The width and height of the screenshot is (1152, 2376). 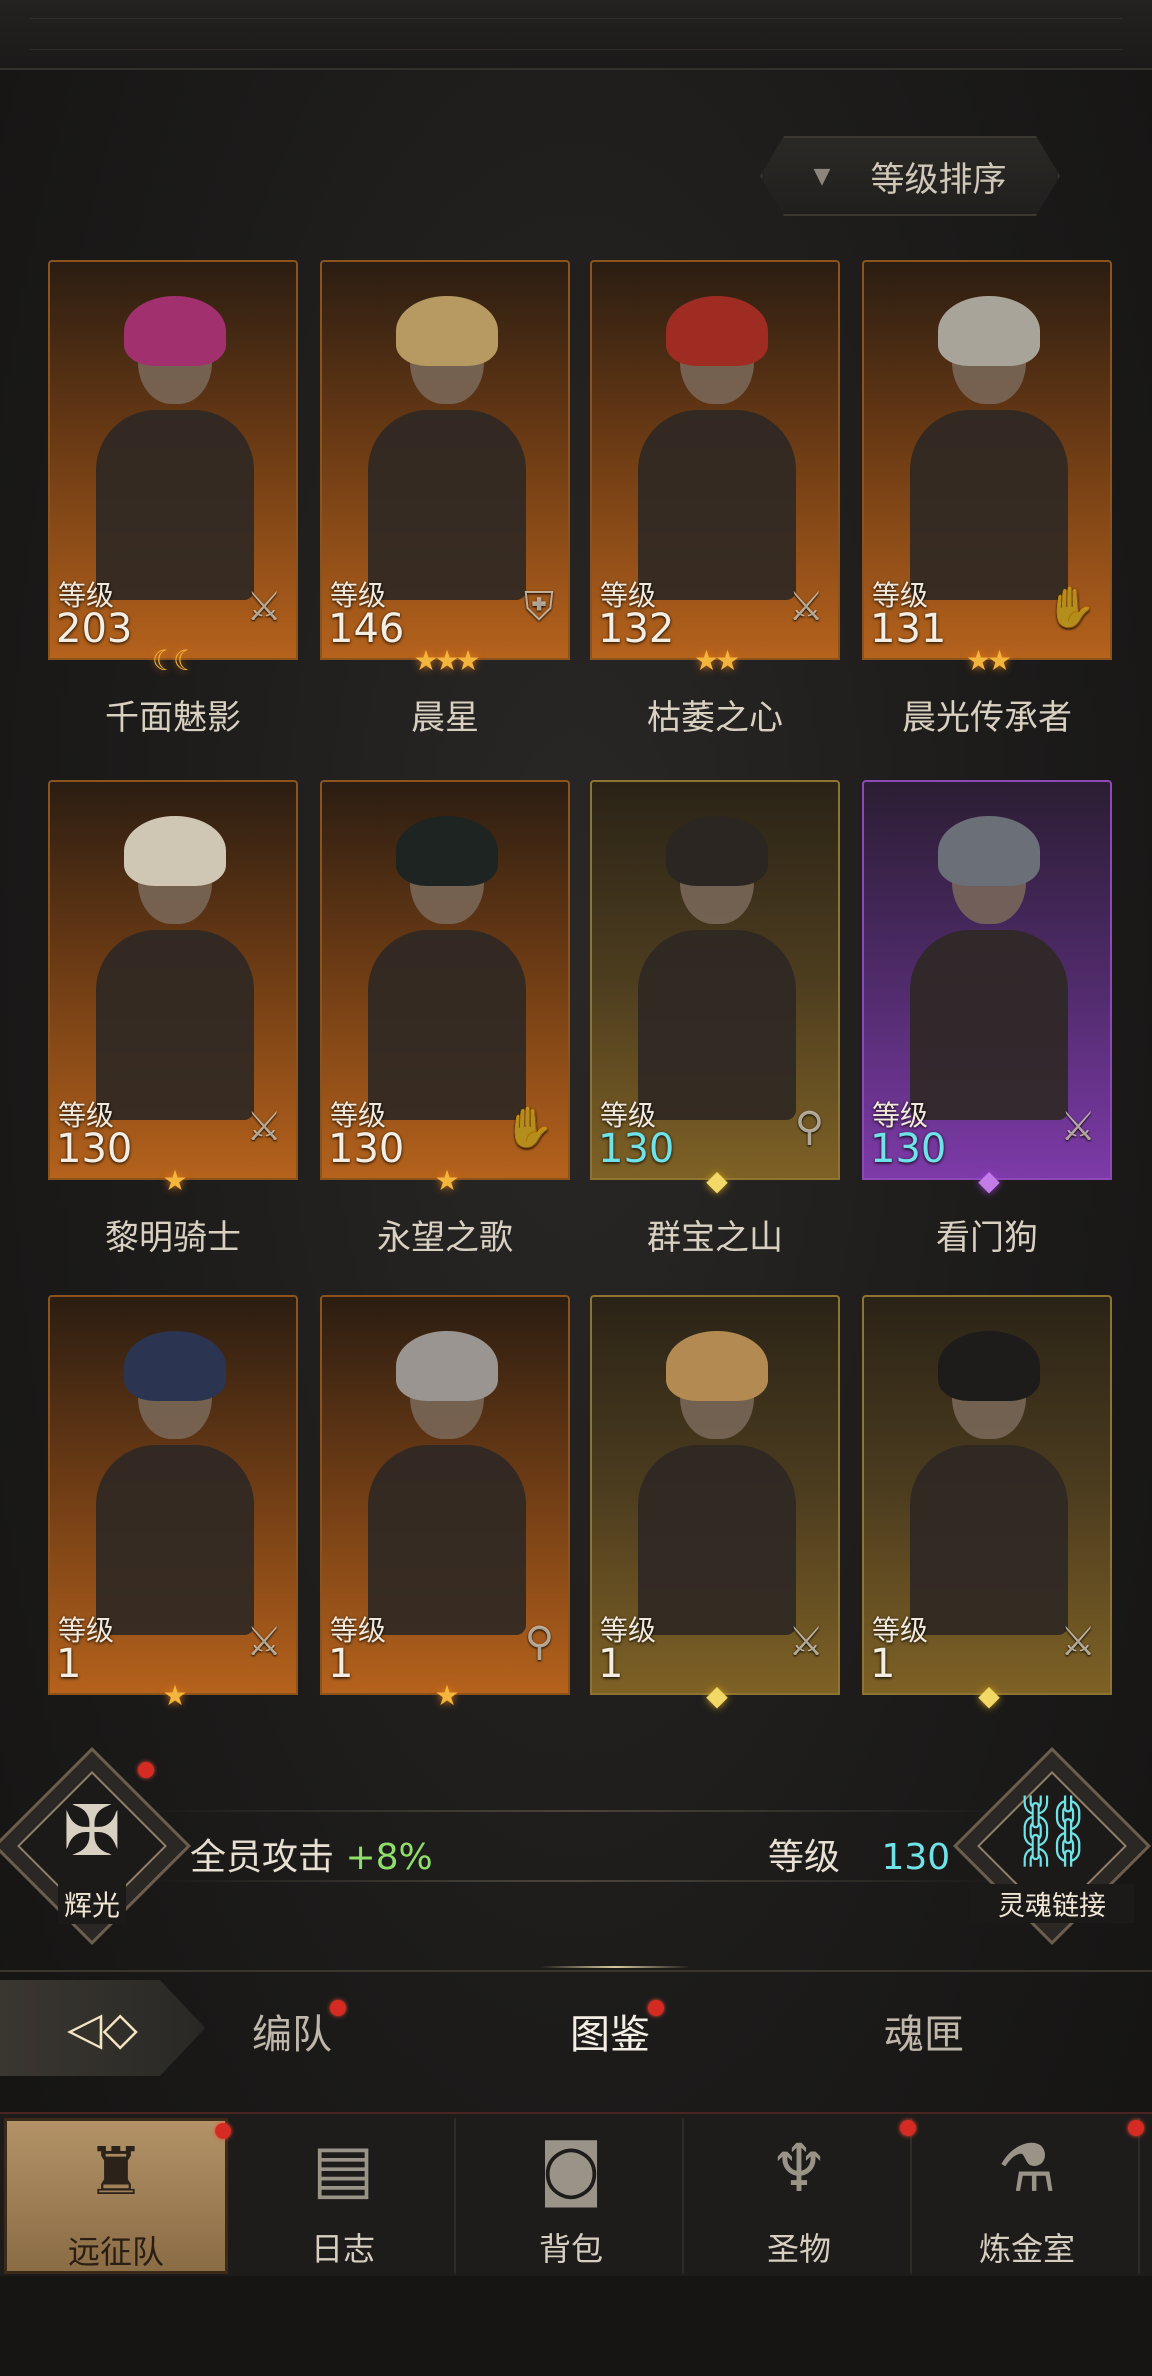 I want to click on alchemy-icon: ⚗, so click(x=1027, y=2168).